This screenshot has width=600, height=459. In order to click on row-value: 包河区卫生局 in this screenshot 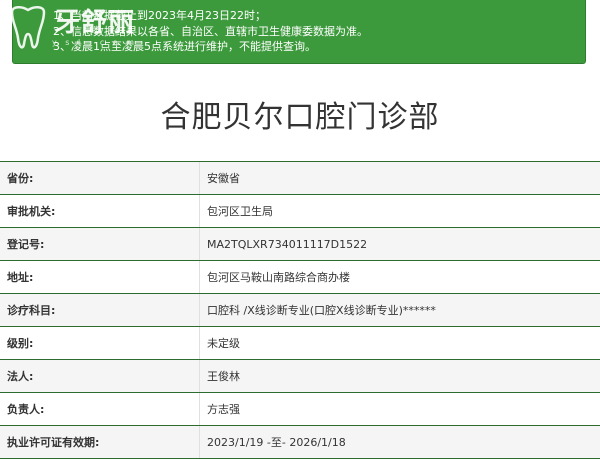, I will do `click(240, 211)`.